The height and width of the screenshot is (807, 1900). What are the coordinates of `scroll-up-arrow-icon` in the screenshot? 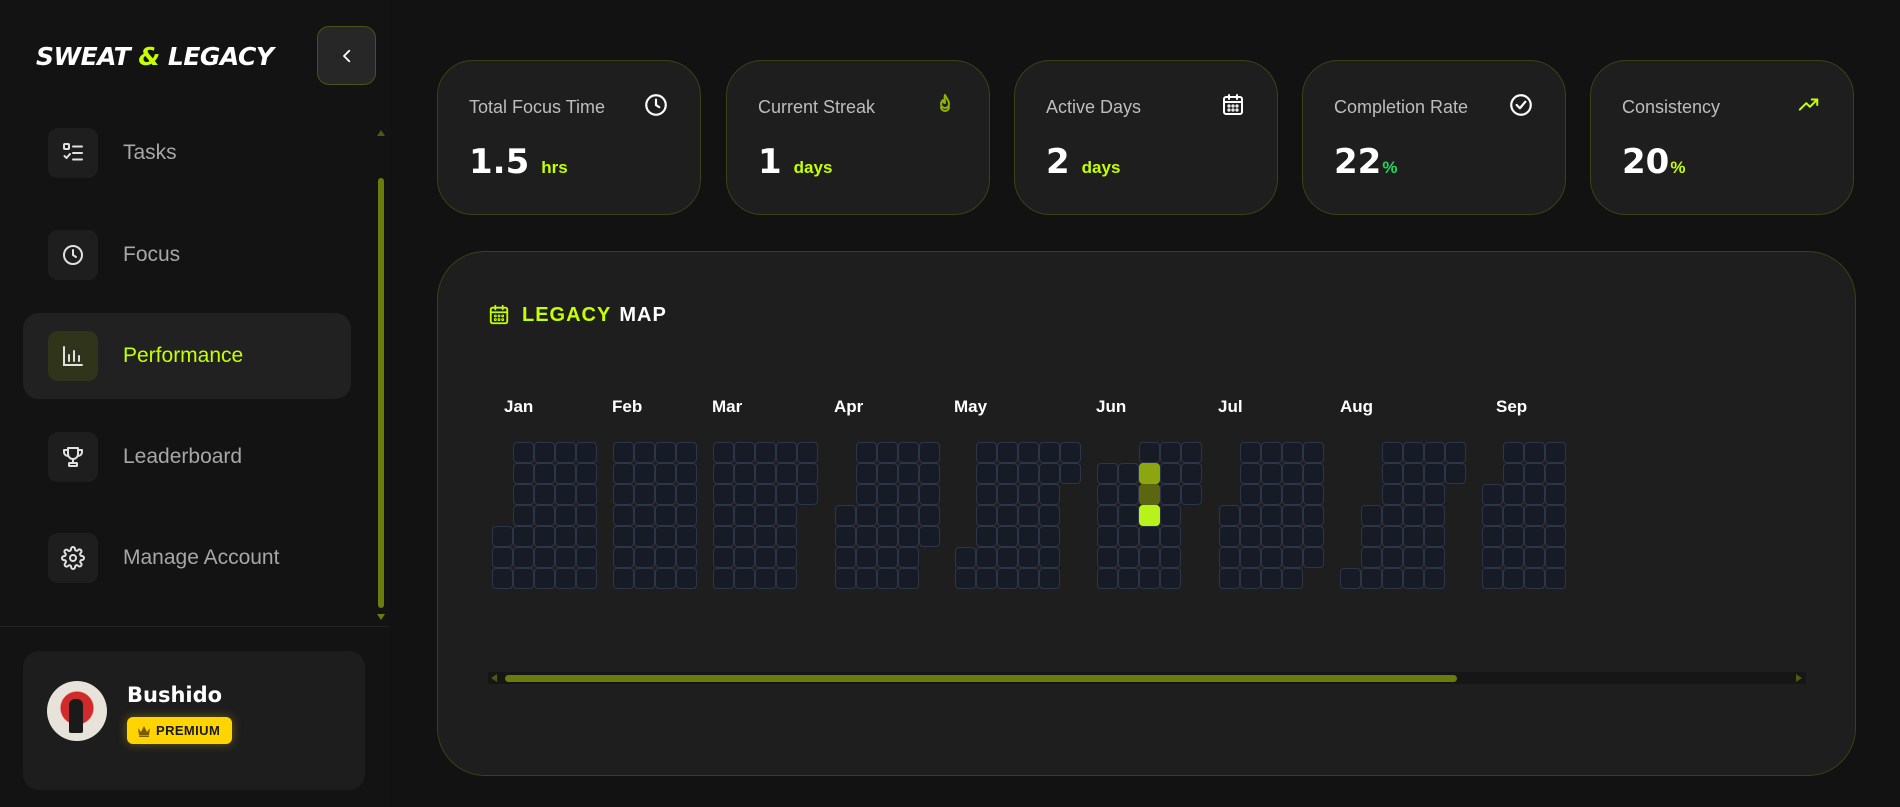 It's located at (381, 133).